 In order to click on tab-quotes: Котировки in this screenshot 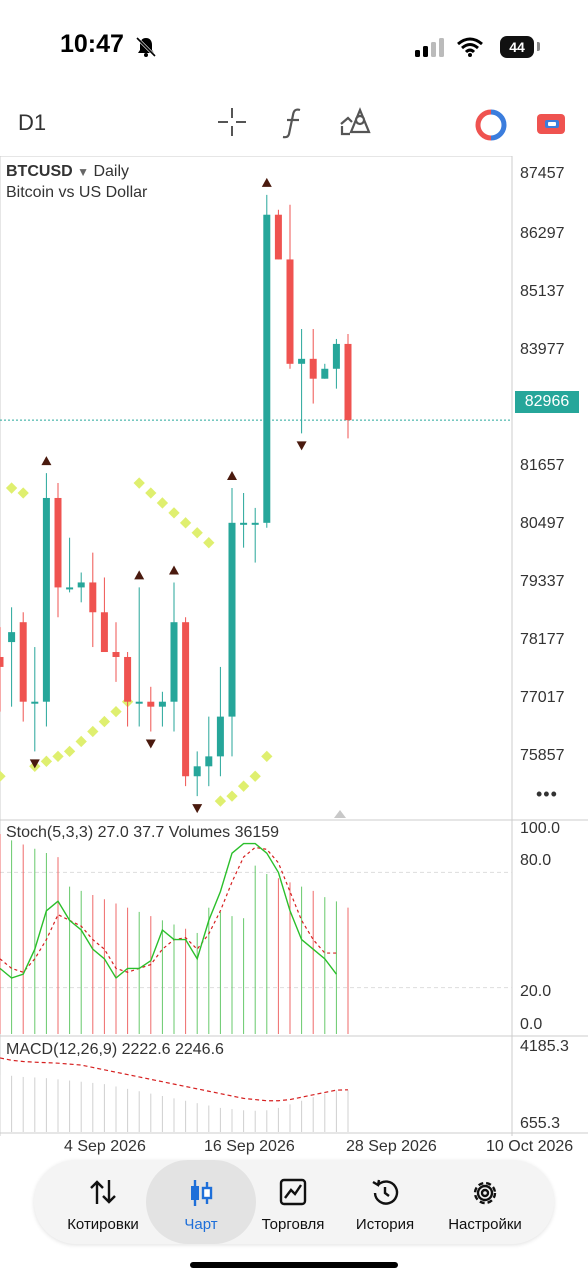, I will do `click(103, 1202)`.